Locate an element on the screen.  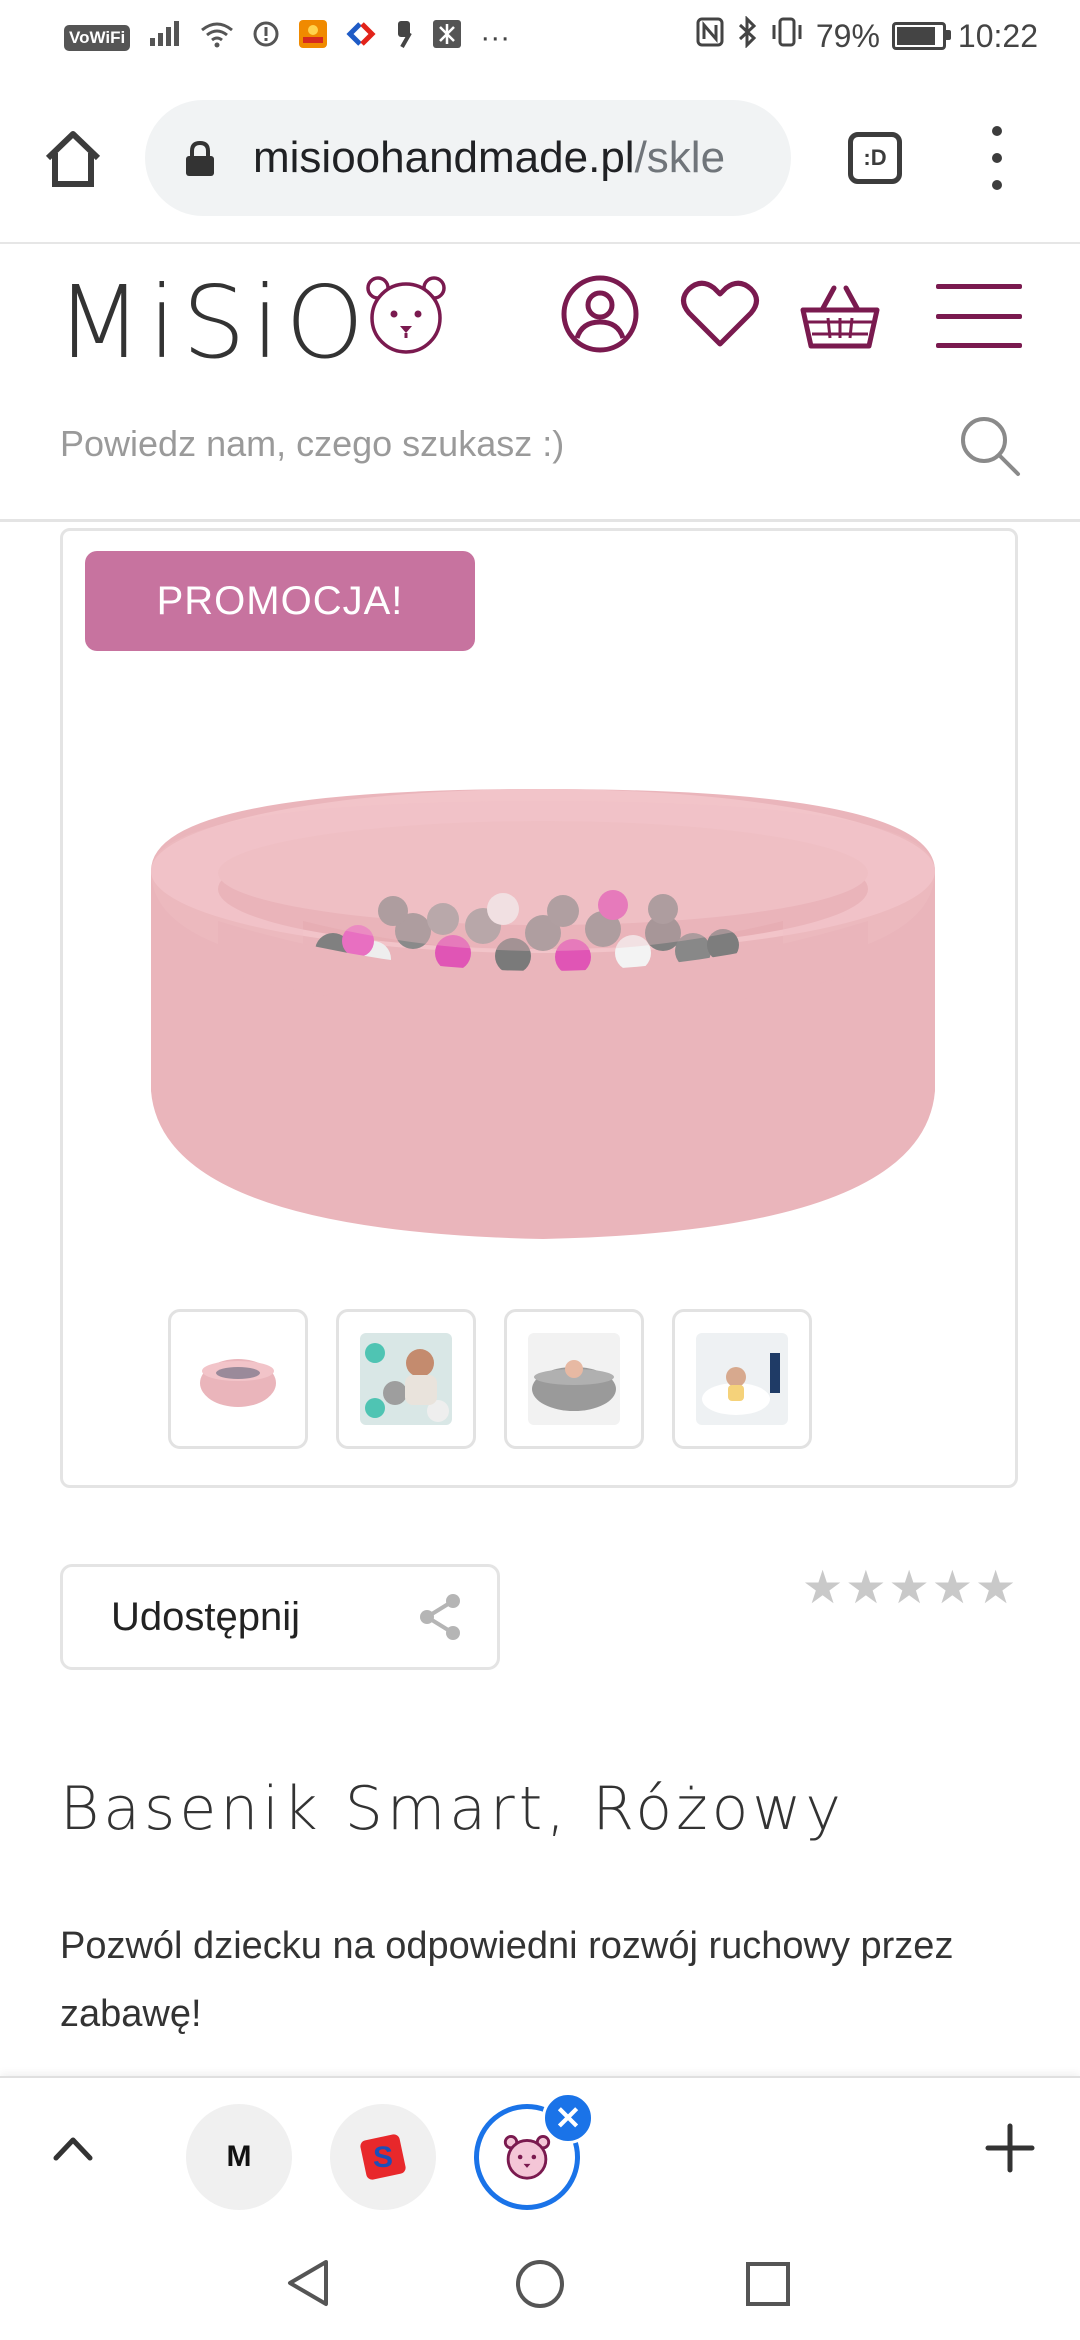
url-text: misioohandmade.pl/skle is located at coordinates (513, 158).